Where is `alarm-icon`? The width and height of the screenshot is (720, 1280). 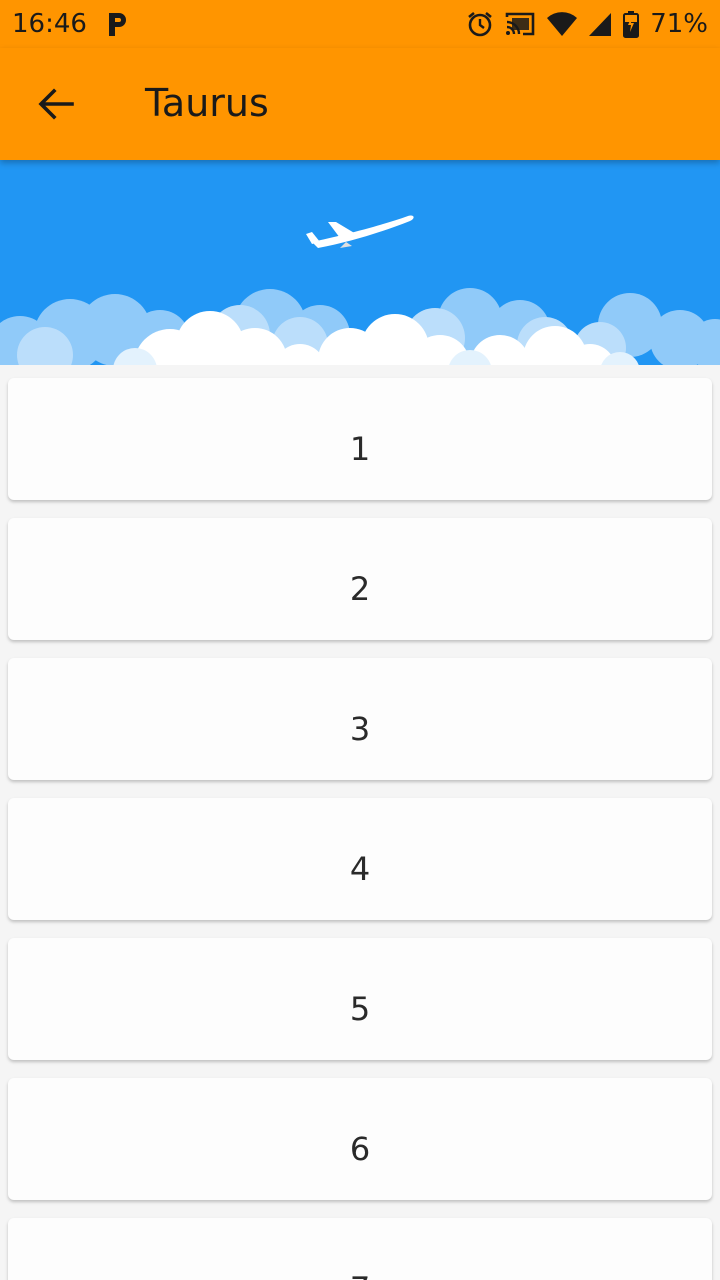
alarm-icon is located at coordinates (480, 24).